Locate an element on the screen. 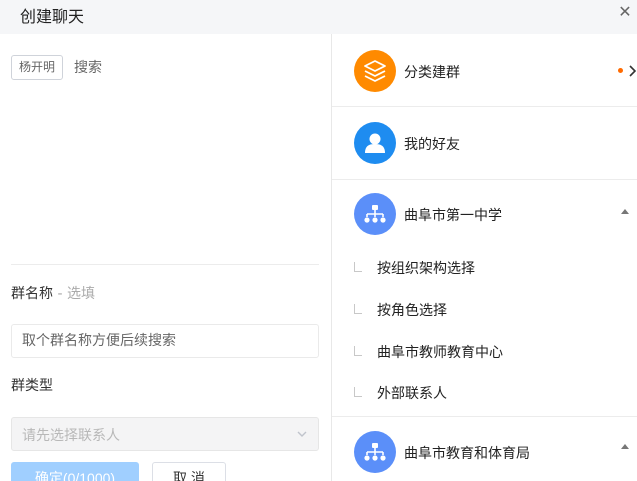 The width and height of the screenshot is (637, 481). unread-dot is located at coordinates (620, 70).